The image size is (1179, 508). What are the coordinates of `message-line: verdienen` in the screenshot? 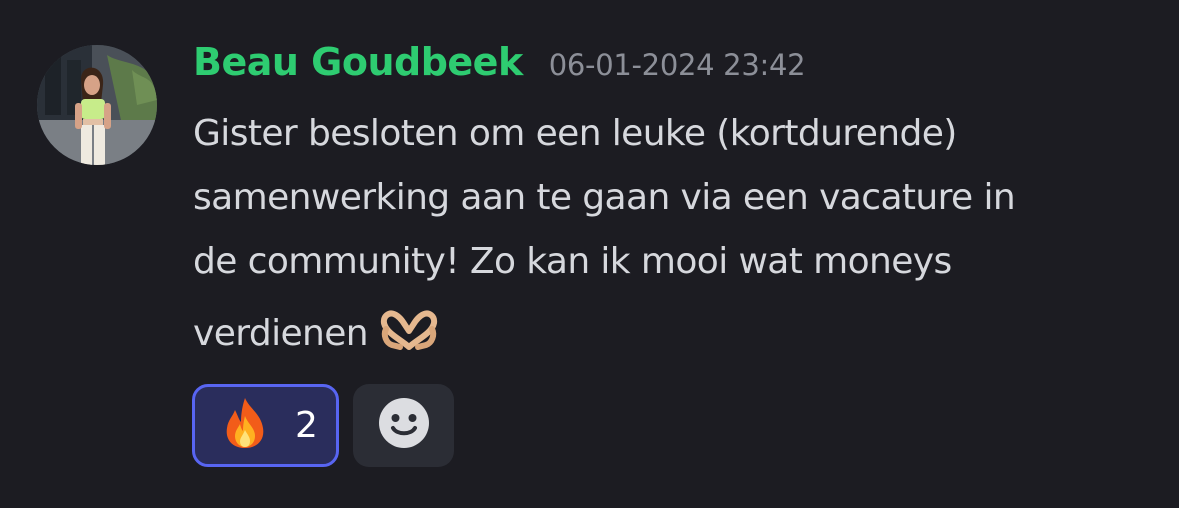 It's located at (281, 333).